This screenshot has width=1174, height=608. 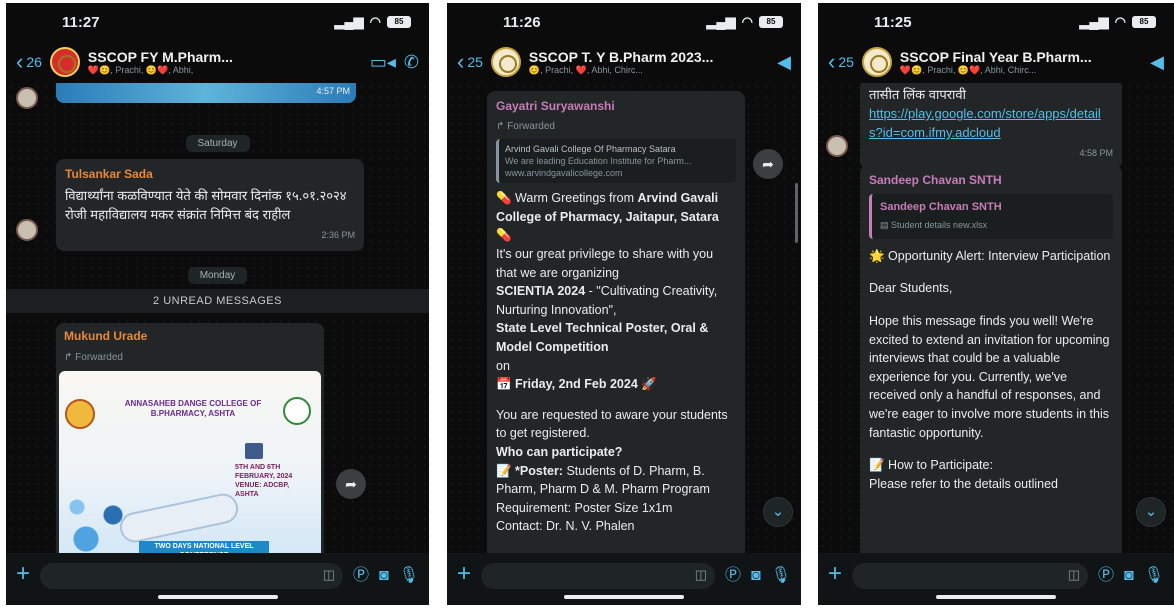 I want to click on scrollbar, so click(x=796, y=213).